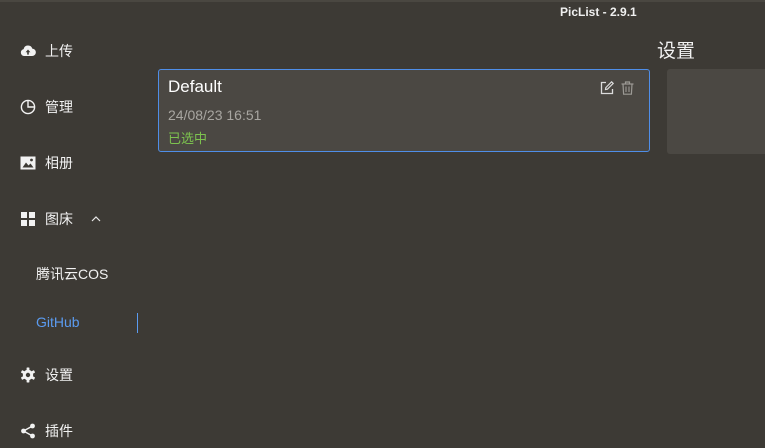  What do you see at coordinates (627, 87) in the screenshot?
I see `delete-icon` at bounding box center [627, 87].